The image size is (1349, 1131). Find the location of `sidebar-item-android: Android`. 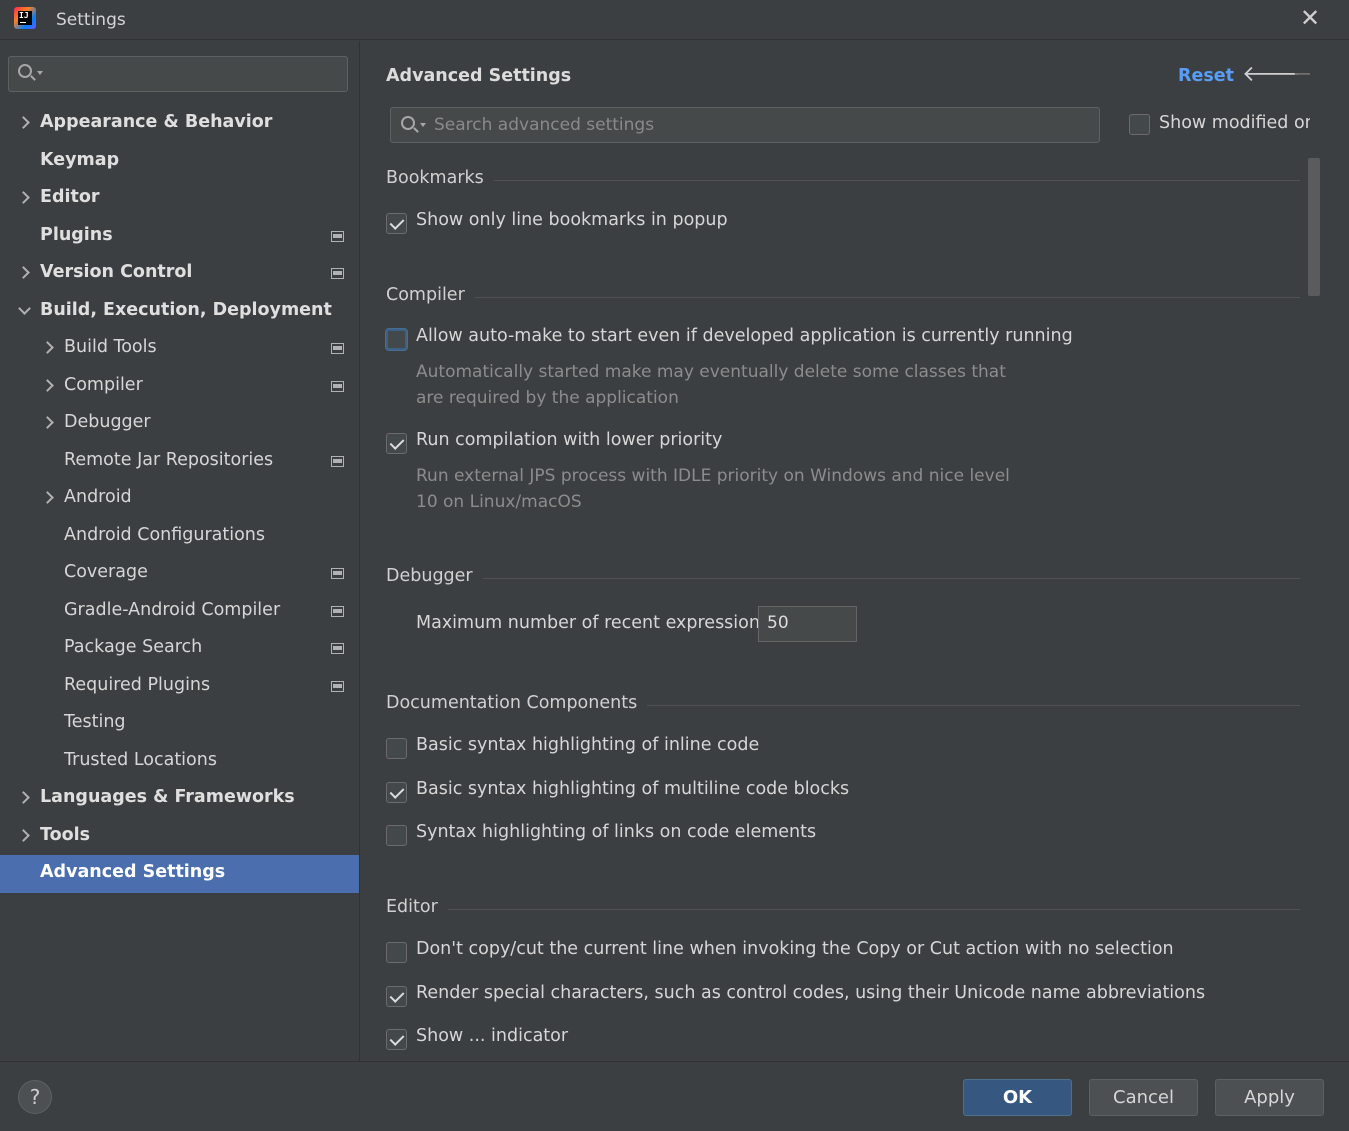

sidebar-item-android: Android is located at coordinates (180, 499).